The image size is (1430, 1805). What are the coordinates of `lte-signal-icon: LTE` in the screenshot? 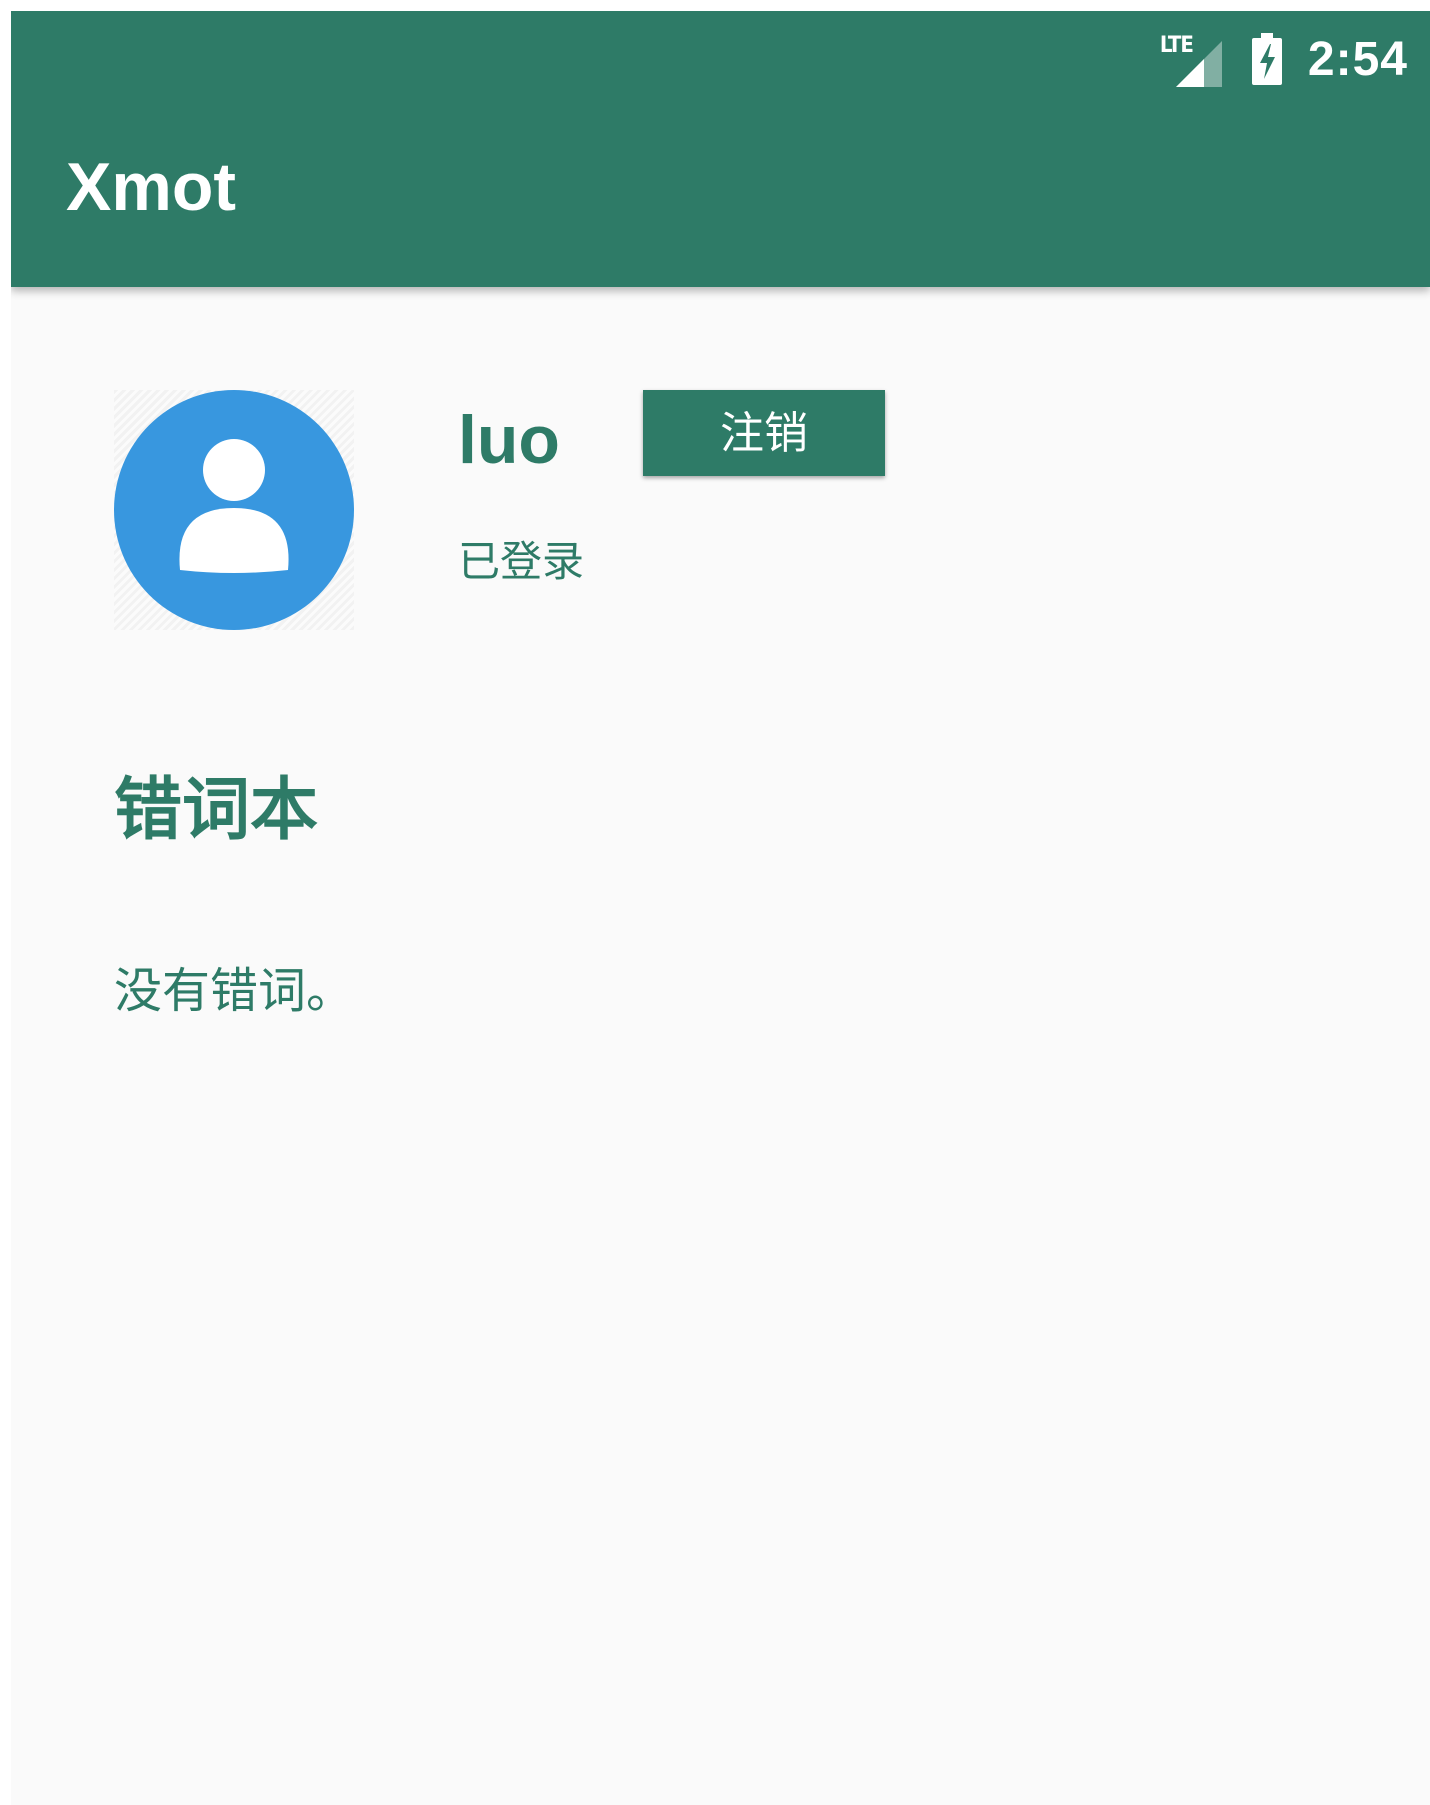 It's located at (1192, 59).